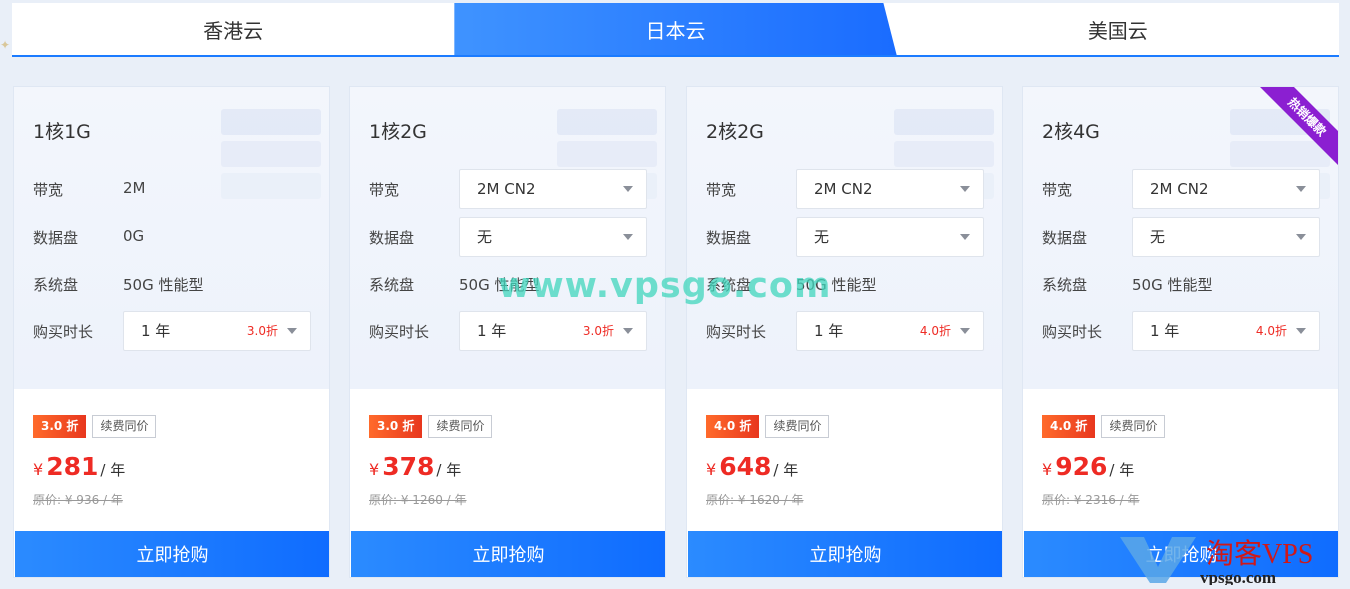  I want to click on price: ¥281/ 年, so click(79, 466).